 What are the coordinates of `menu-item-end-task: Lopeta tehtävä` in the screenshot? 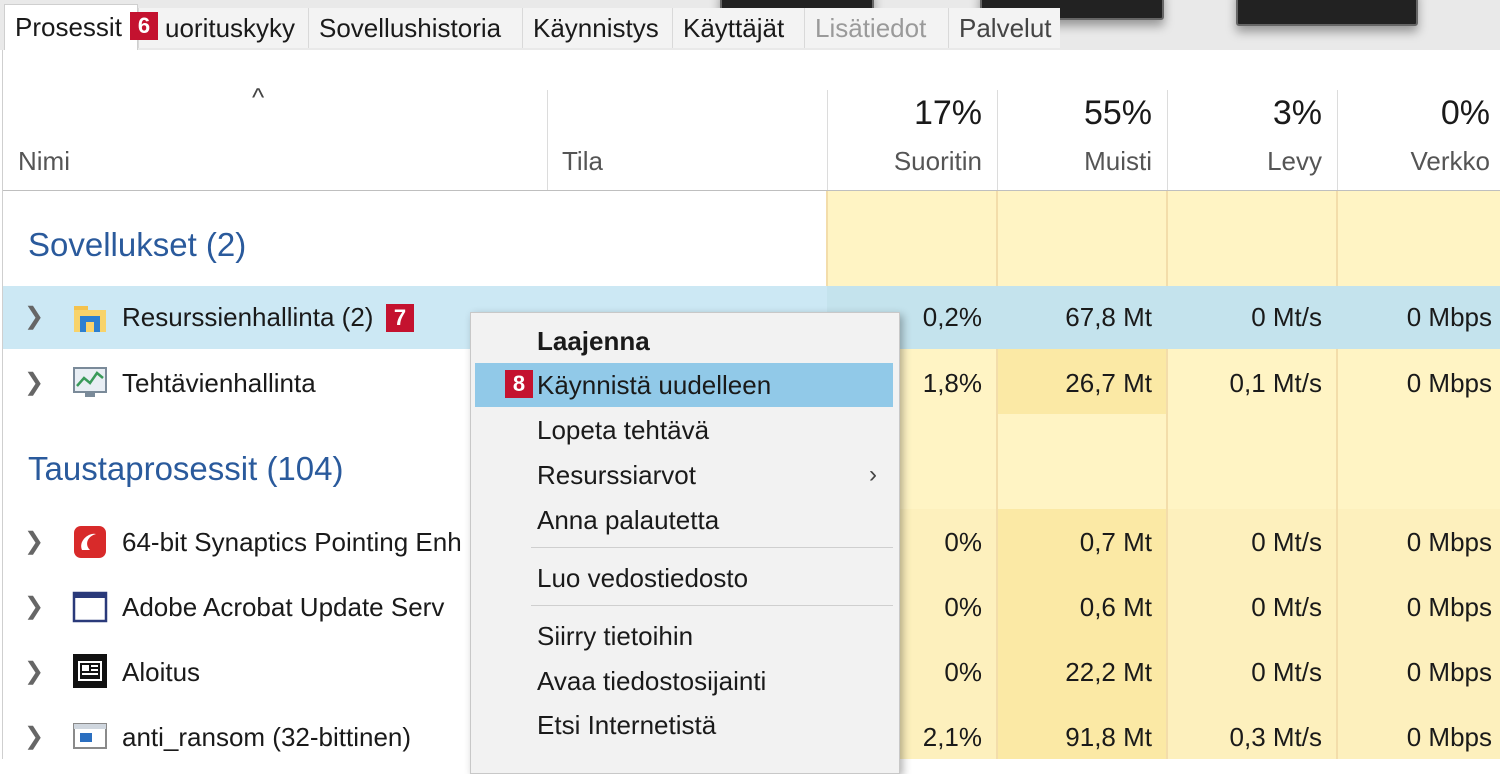 It's located at (685, 430).